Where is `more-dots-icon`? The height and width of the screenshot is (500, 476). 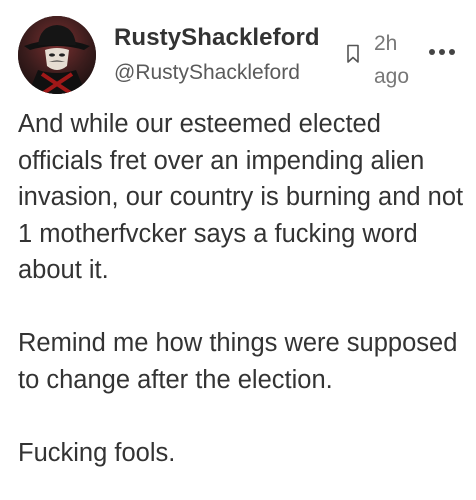
more-dots-icon is located at coordinates (442, 52).